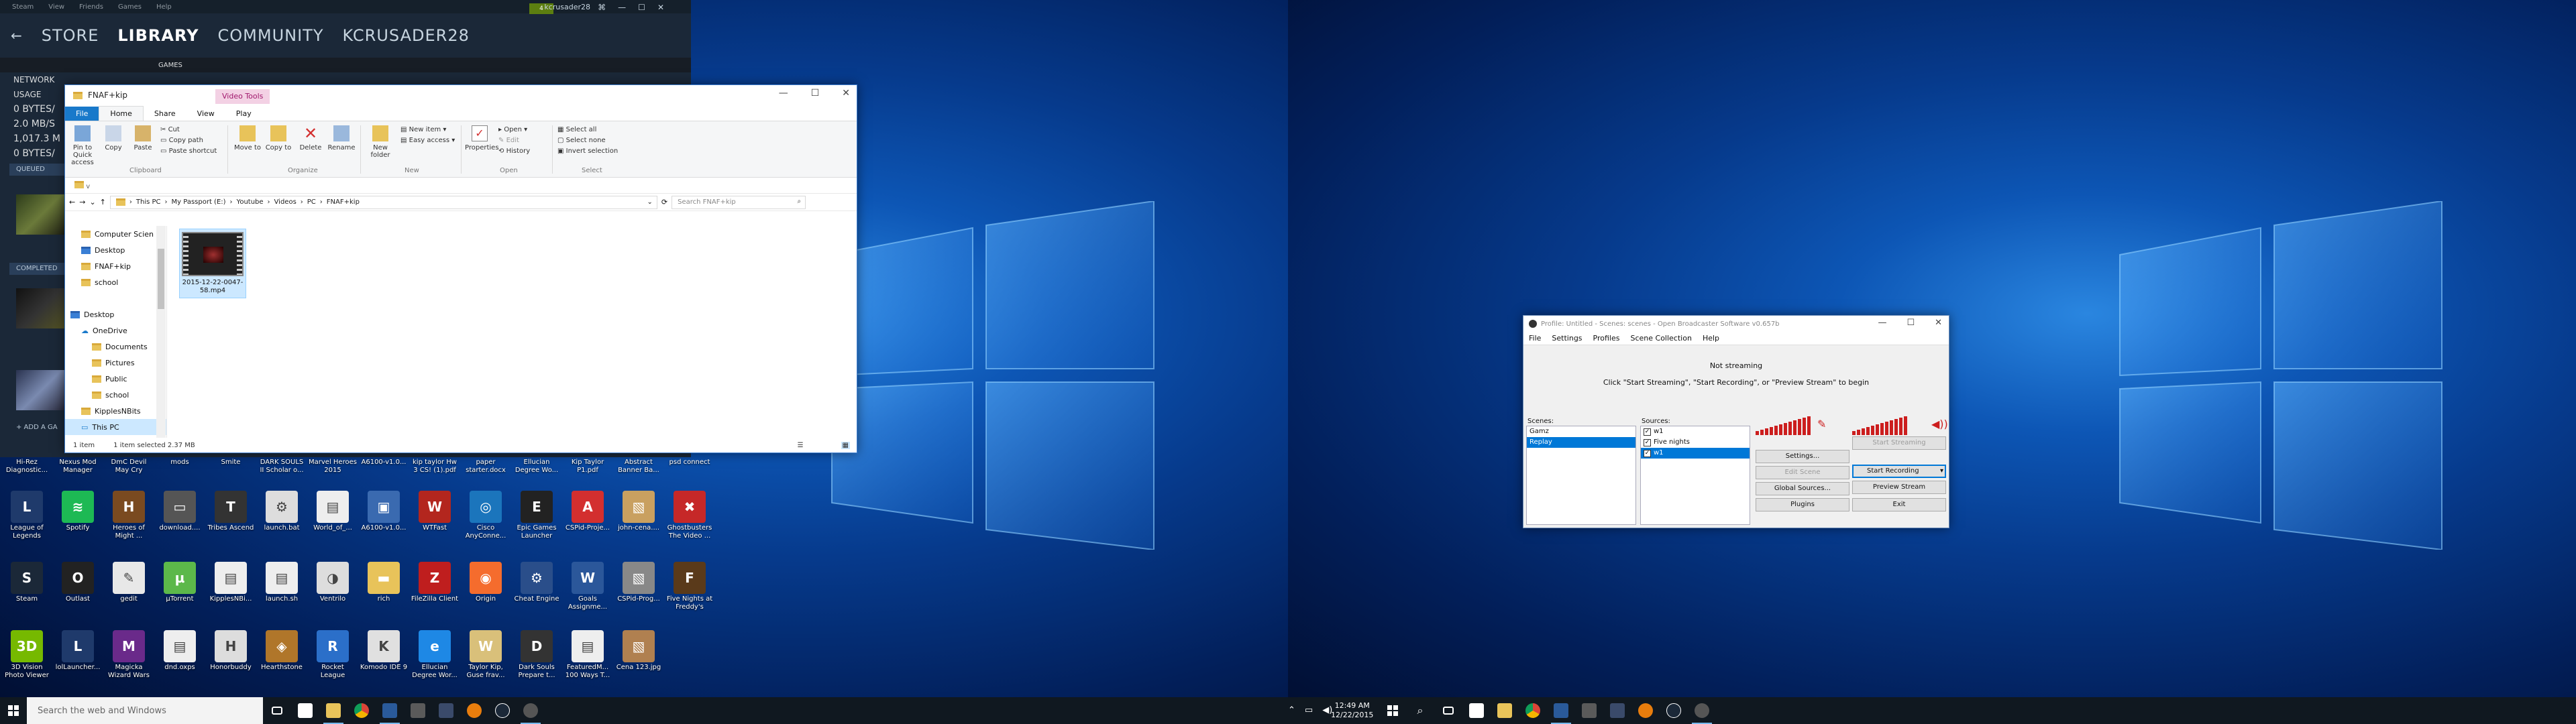 This screenshot has width=2576, height=724. I want to click on desktop-icon: W WTFast, so click(435, 511).